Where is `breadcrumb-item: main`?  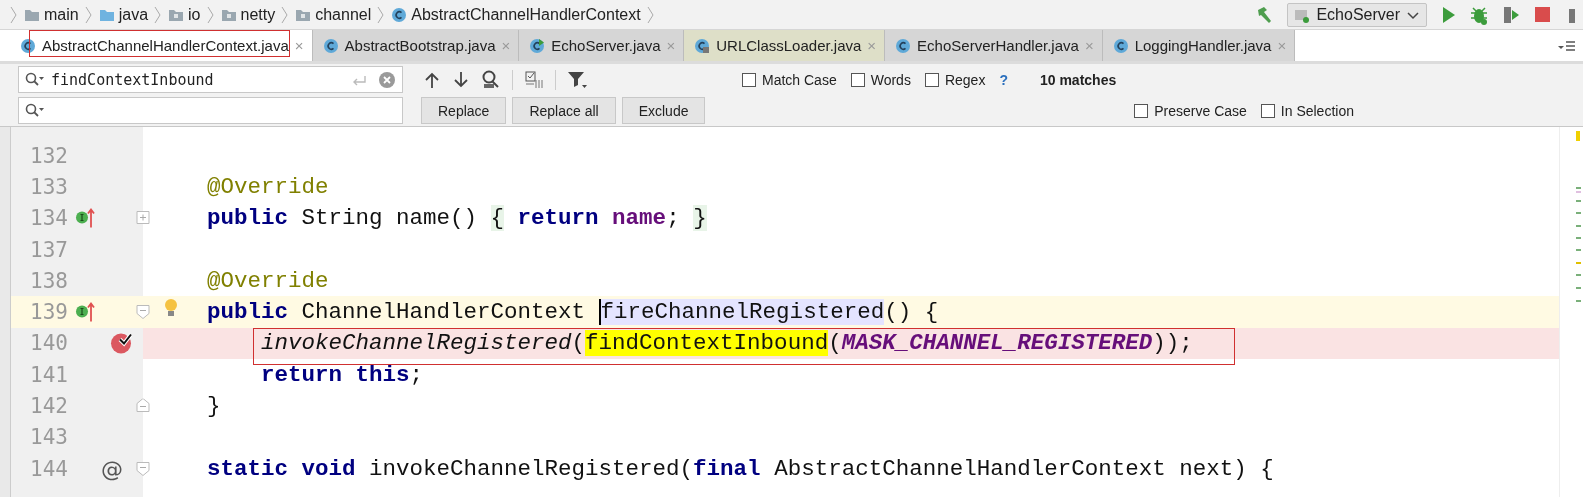
breadcrumb-item: main is located at coordinates (61, 14).